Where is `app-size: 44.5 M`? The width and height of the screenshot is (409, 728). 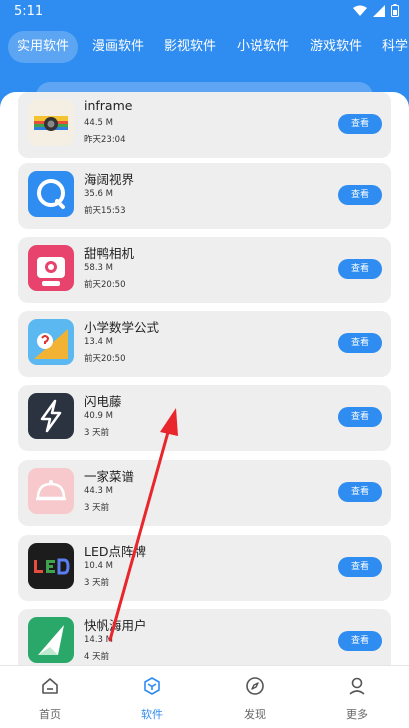 app-size: 44.5 M is located at coordinates (98, 123).